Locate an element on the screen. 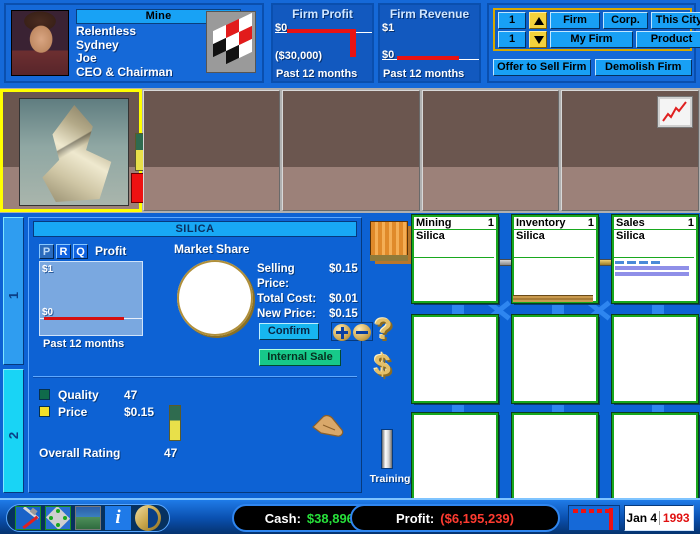 This screenshot has height=534, width=700. prq-button-r: R is located at coordinates (63, 251).